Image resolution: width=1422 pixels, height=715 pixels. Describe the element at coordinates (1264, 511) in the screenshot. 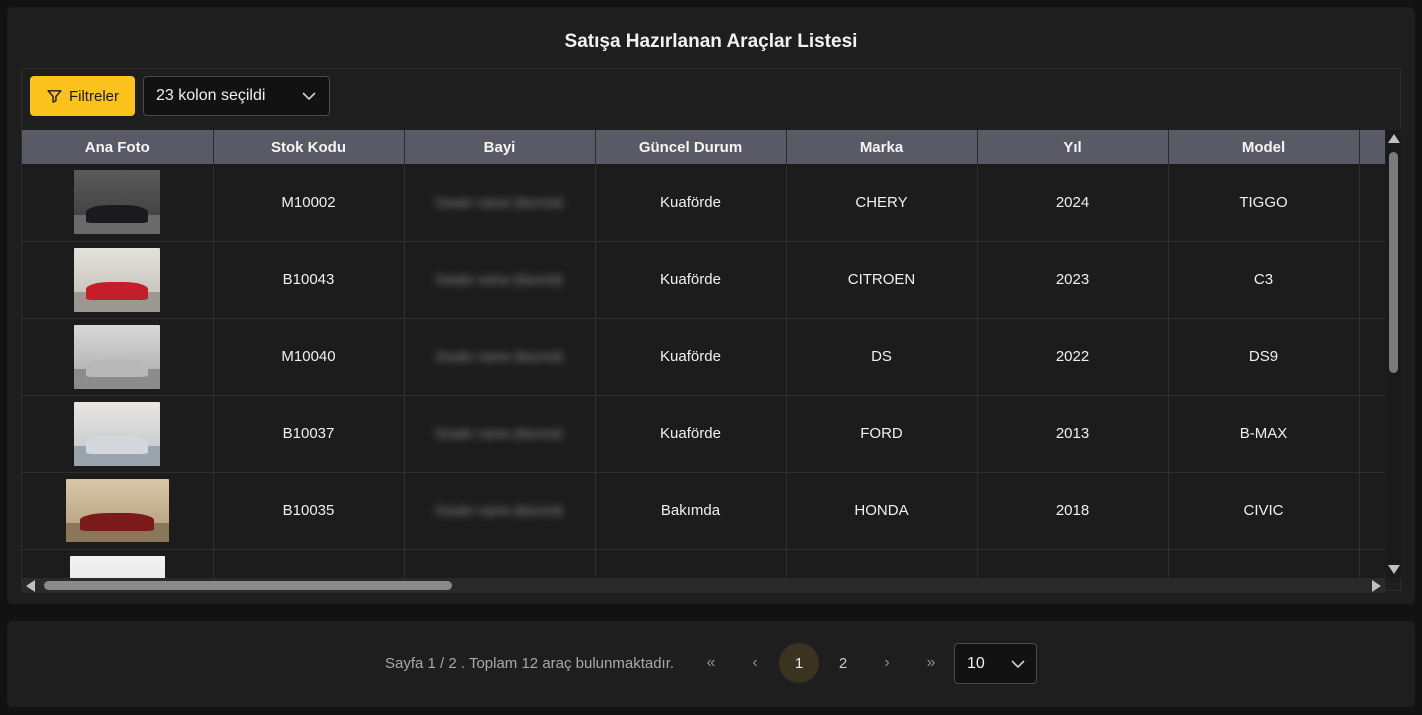

I see `model-cell: CIVIC` at that location.